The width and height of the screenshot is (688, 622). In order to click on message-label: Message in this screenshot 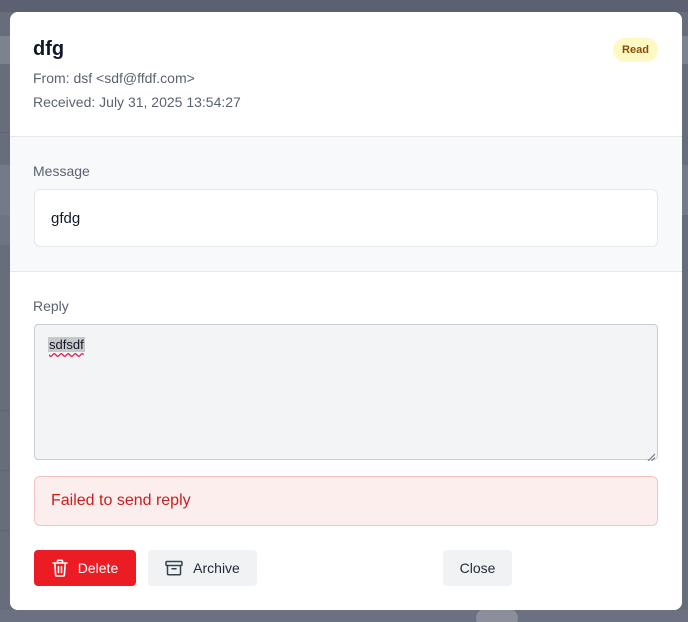, I will do `click(61, 171)`.